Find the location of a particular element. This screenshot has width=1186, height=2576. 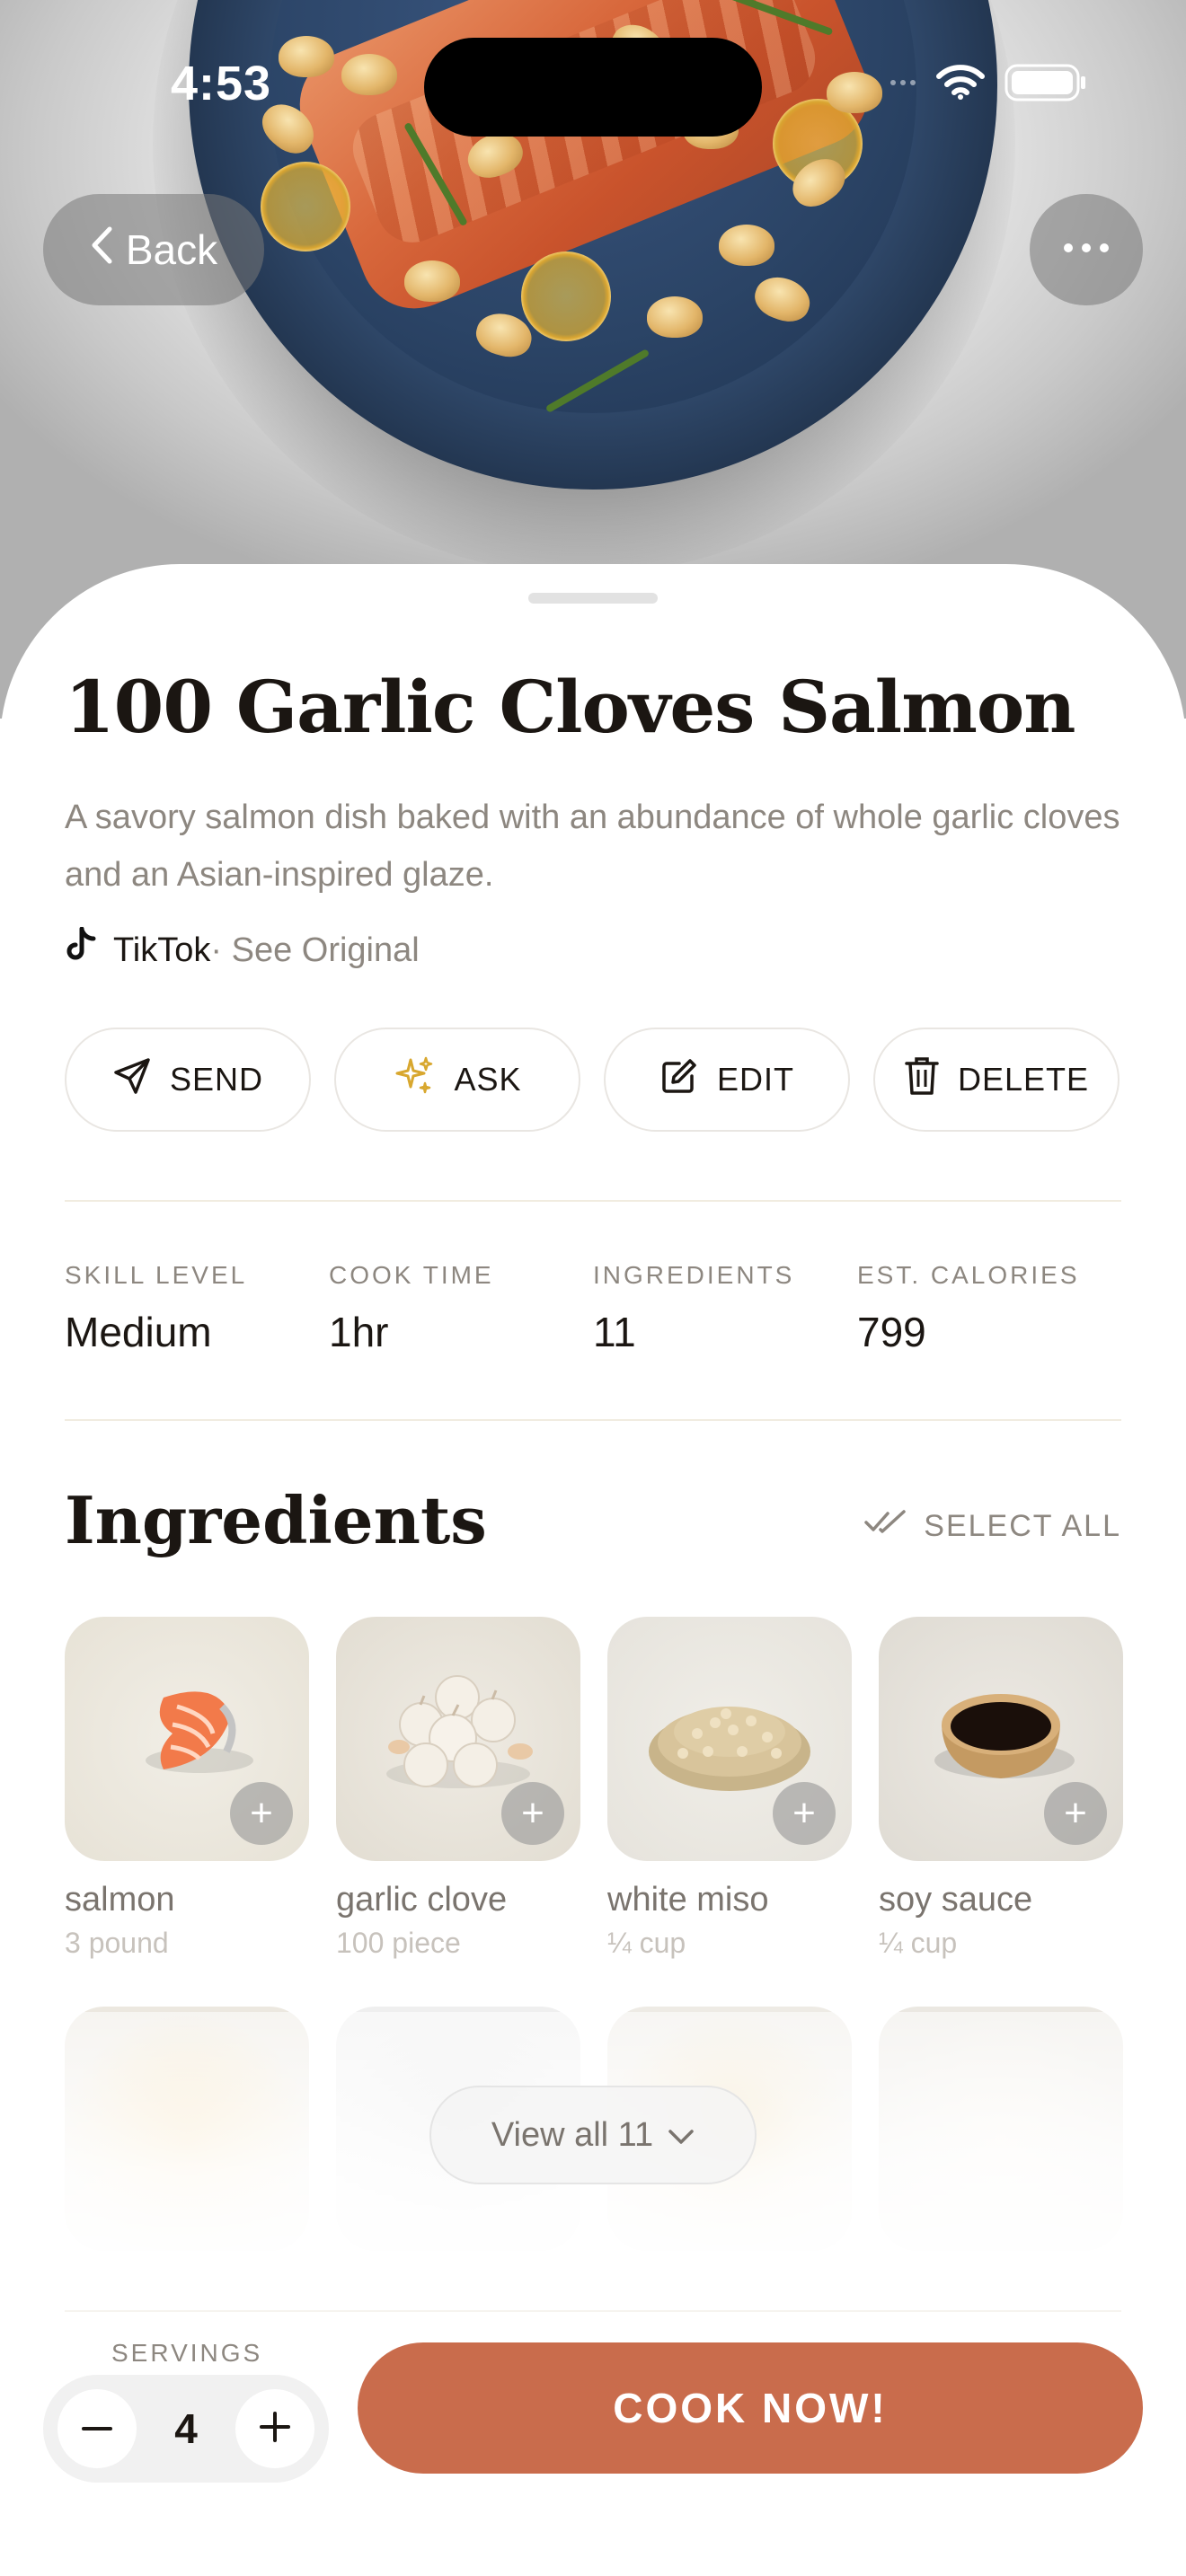

ingredient-card: + white miso ¼ cup is located at coordinates (729, 1788).